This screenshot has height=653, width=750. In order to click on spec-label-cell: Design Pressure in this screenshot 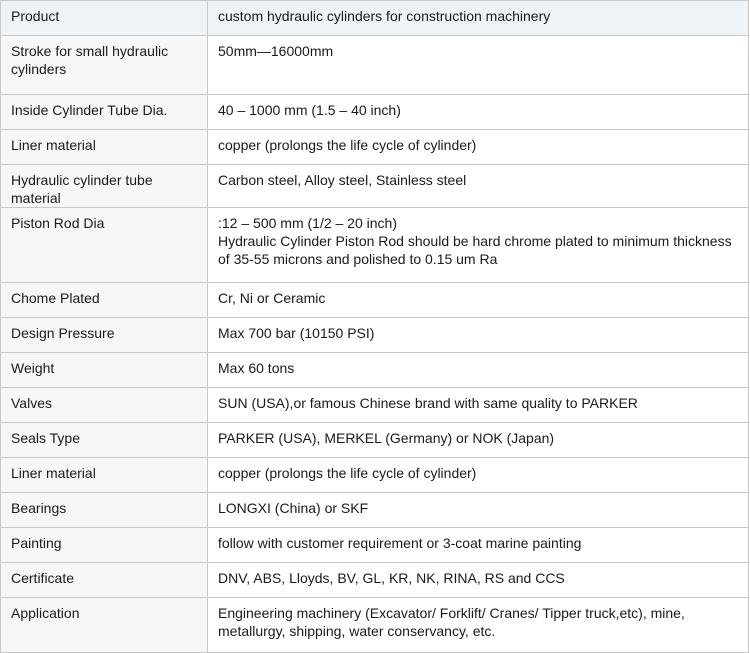, I will do `click(104, 335)`.